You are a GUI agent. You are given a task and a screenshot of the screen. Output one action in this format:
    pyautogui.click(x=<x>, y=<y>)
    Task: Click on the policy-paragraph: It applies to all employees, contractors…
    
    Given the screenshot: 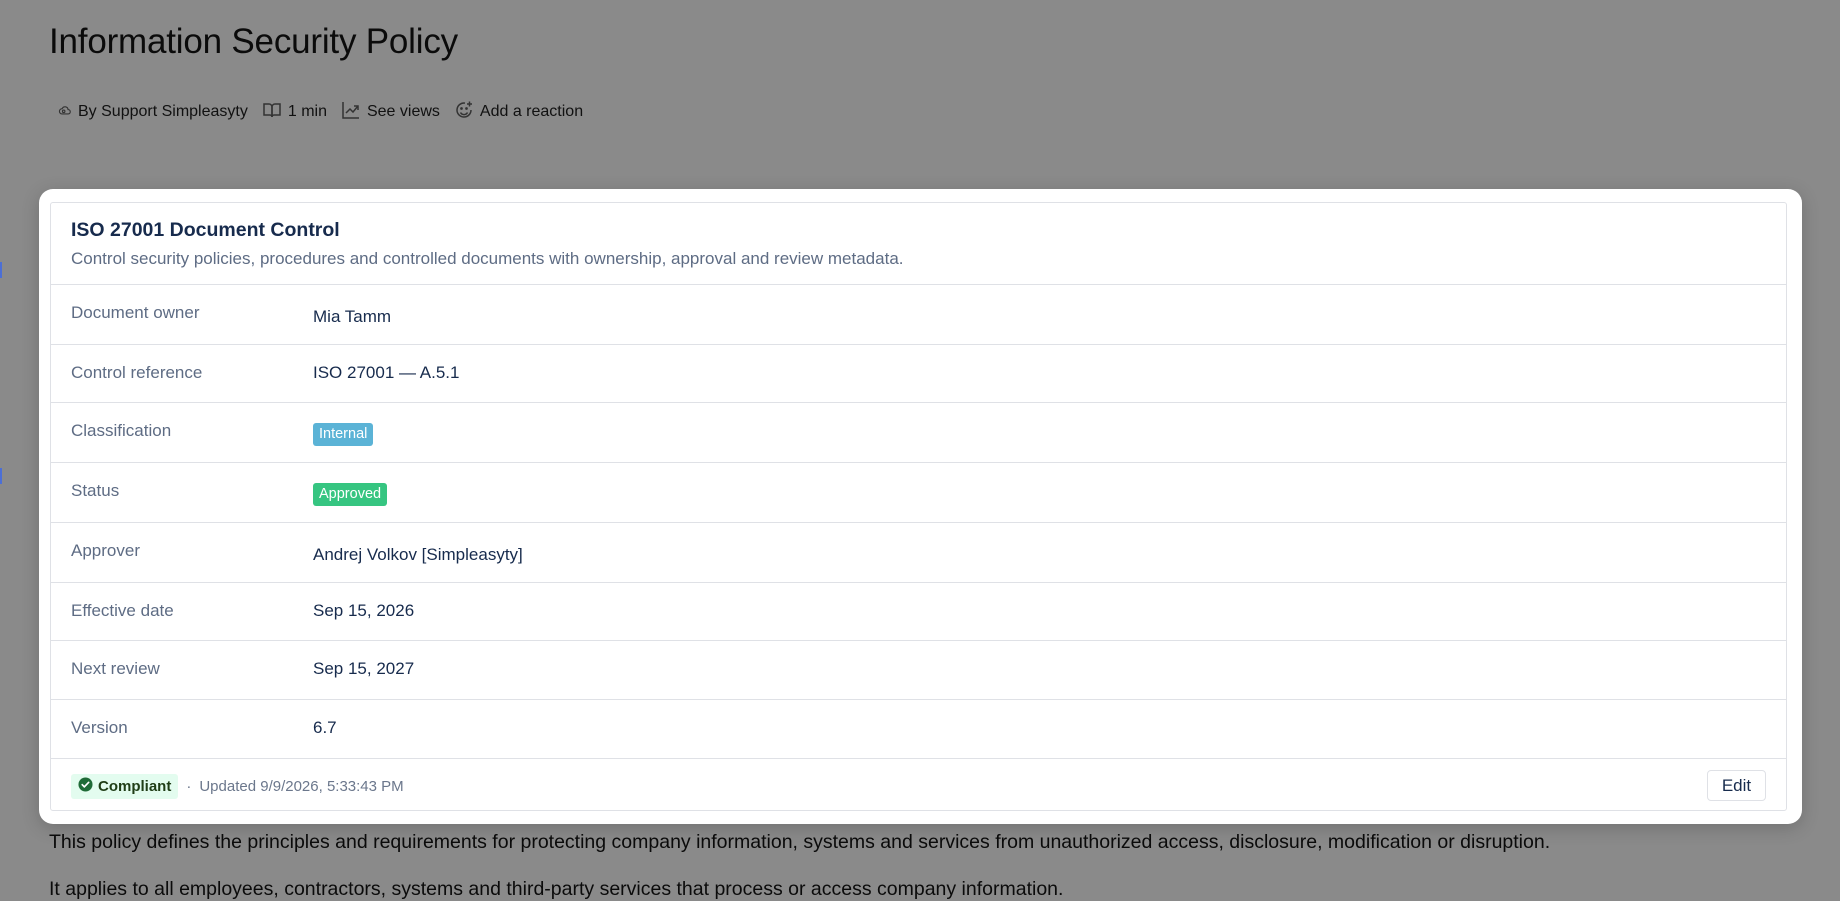 What is the action you would take?
    pyautogui.click(x=556, y=889)
    